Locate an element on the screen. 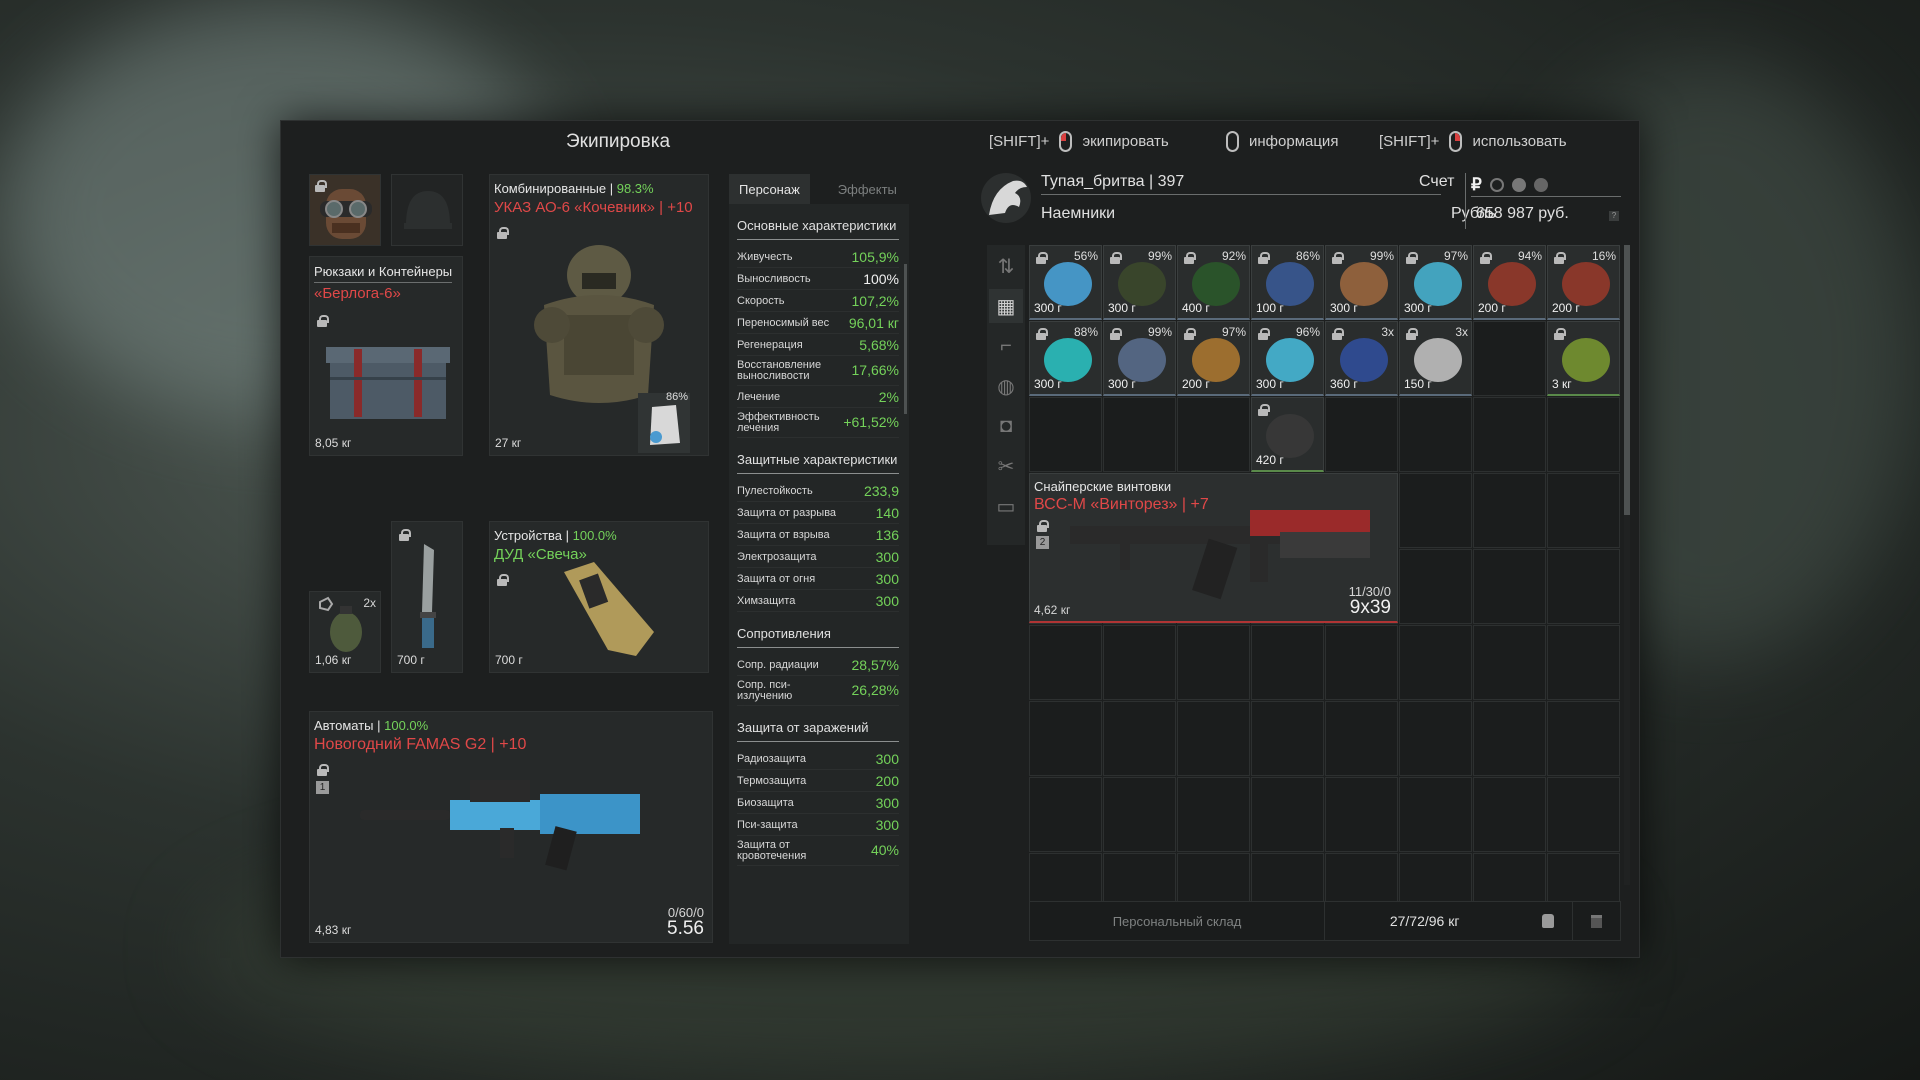 The width and height of the screenshot is (1920, 1080). weapon-filter-icon: ⌐ is located at coordinates (1006, 346).